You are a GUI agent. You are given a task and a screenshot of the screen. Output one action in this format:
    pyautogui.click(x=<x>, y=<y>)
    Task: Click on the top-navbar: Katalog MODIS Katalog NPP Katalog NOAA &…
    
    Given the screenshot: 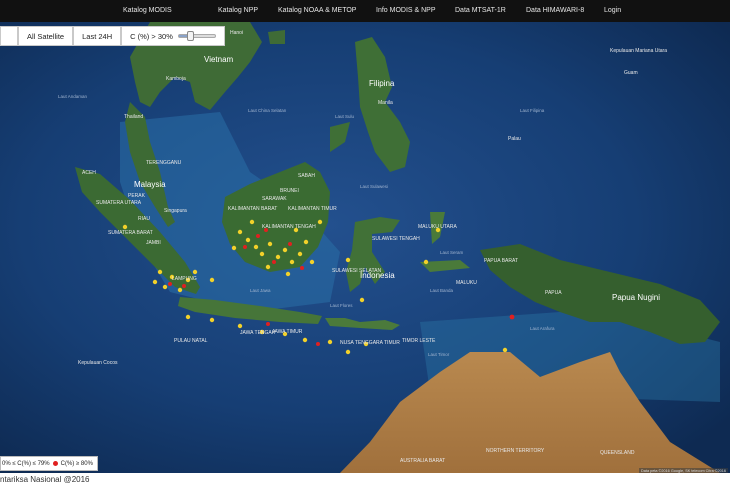 What is the action you would take?
    pyautogui.click(x=365, y=11)
    